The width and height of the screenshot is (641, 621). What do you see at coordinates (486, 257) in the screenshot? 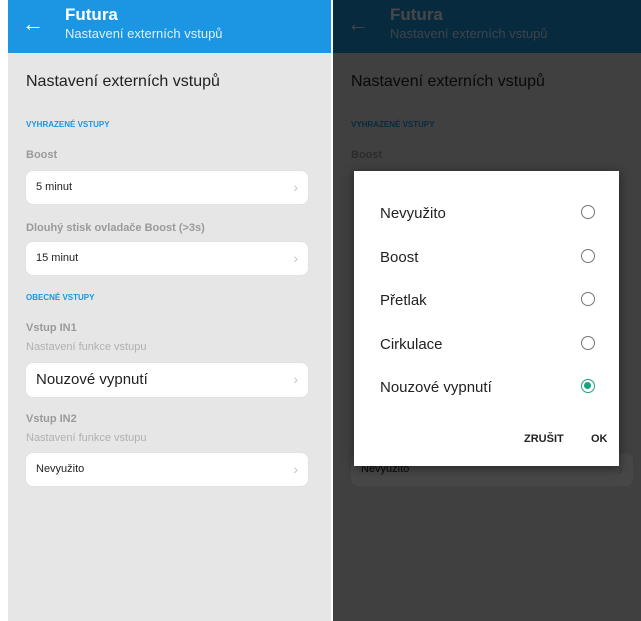
I see `option-boost: Boost` at bounding box center [486, 257].